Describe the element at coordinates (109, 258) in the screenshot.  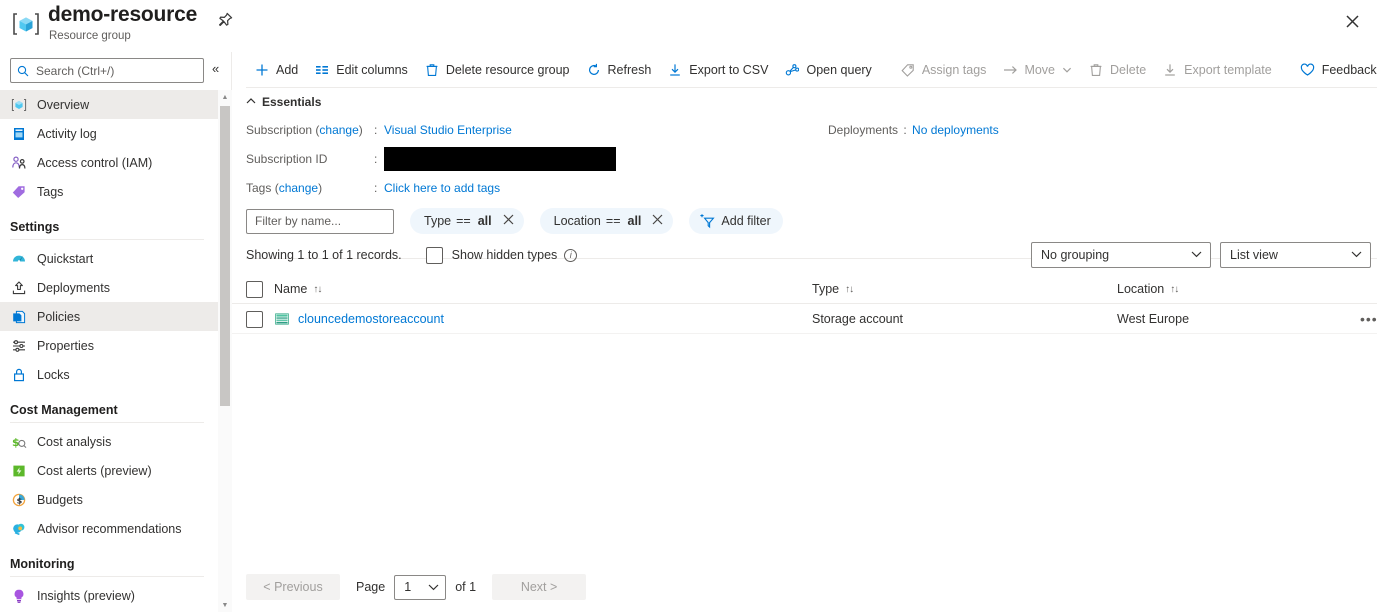
I see `sidebar-item-quickstart: Quickstart` at that location.